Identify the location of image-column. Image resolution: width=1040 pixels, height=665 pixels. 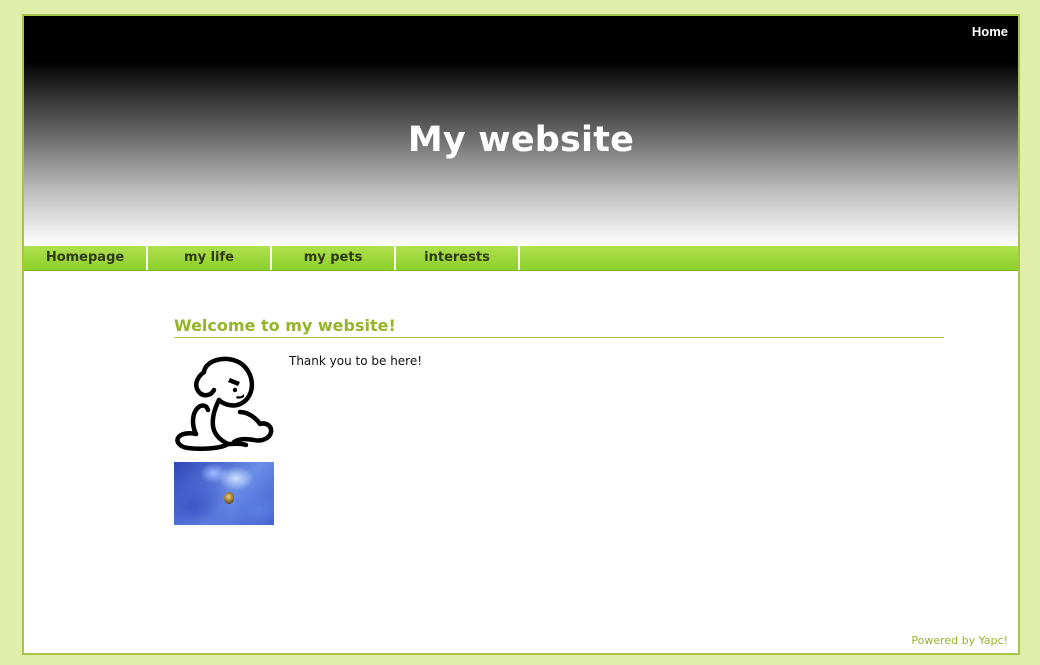
(224, 438).